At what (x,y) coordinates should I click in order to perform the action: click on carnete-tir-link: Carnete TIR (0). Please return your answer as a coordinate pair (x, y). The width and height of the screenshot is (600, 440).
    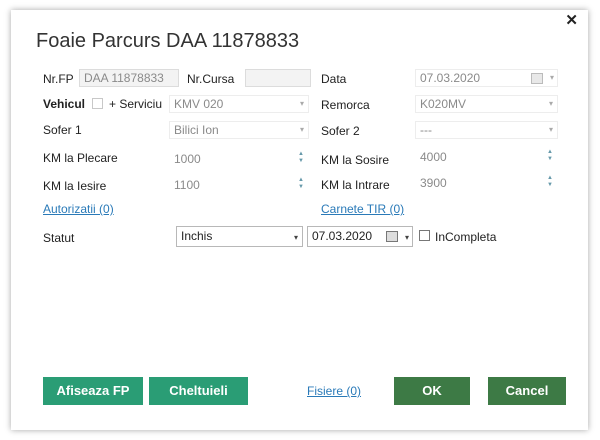
    Looking at the image, I should click on (362, 209).